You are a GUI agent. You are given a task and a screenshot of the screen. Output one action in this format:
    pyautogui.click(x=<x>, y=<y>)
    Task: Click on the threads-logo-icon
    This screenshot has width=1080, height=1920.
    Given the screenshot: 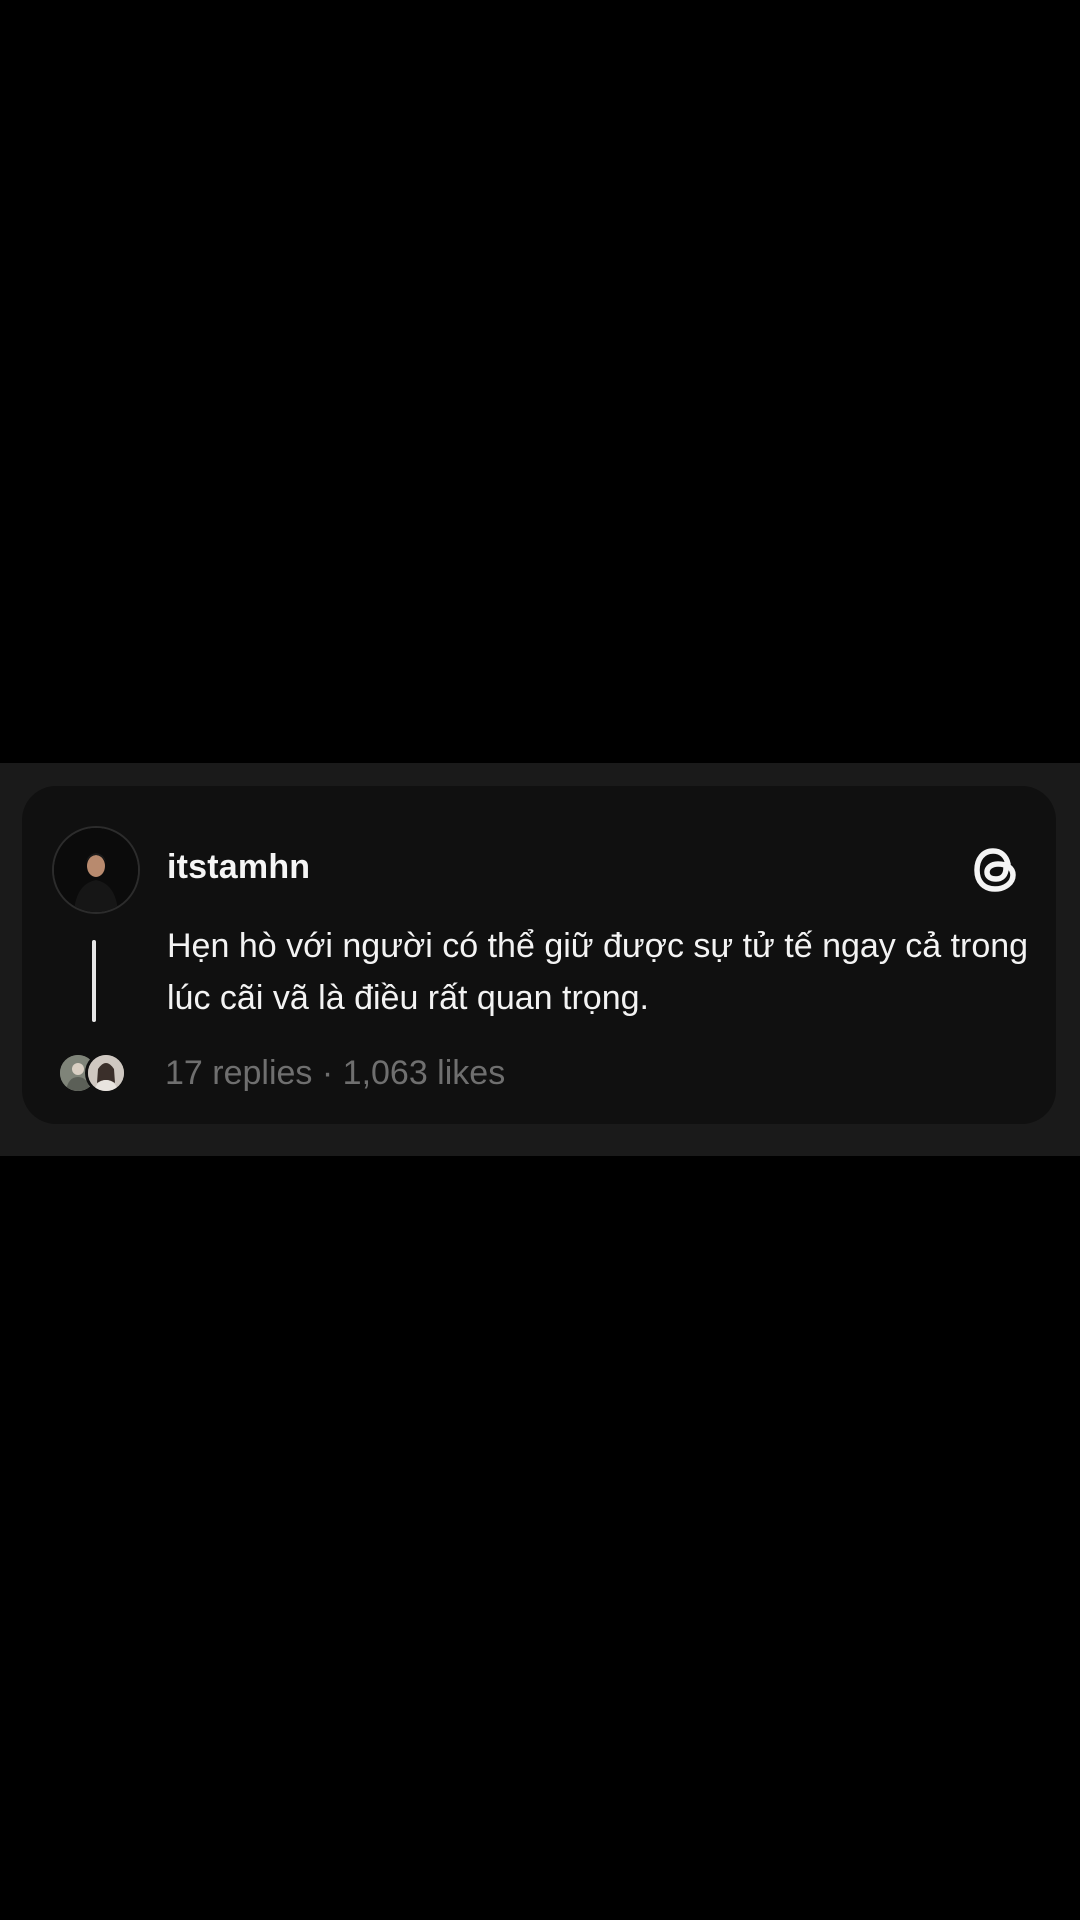 What is the action you would take?
    pyautogui.click(x=996, y=870)
    